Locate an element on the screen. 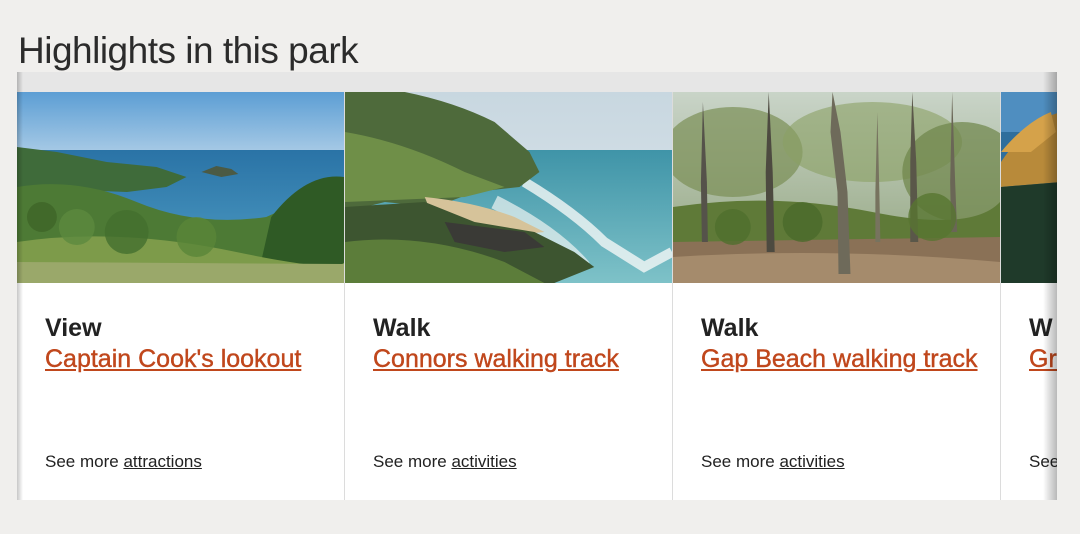  coastal-lookout-image is located at coordinates (180, 187).